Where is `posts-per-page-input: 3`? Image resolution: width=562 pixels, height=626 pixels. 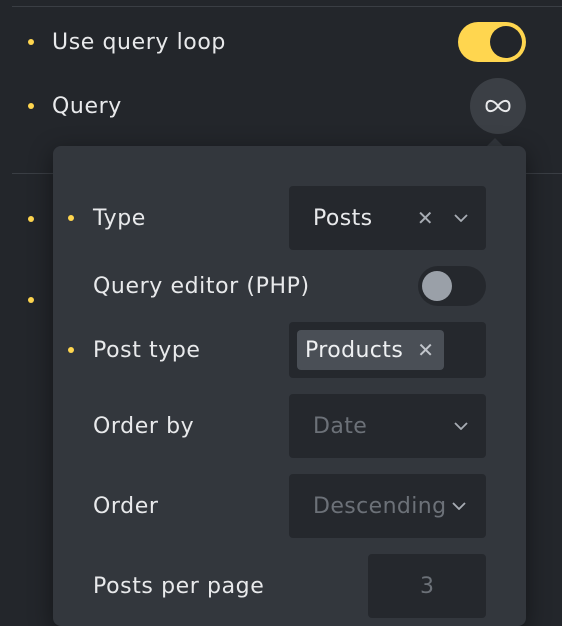
posts-per-page-input: 3 is located at coordinates (427, 586).